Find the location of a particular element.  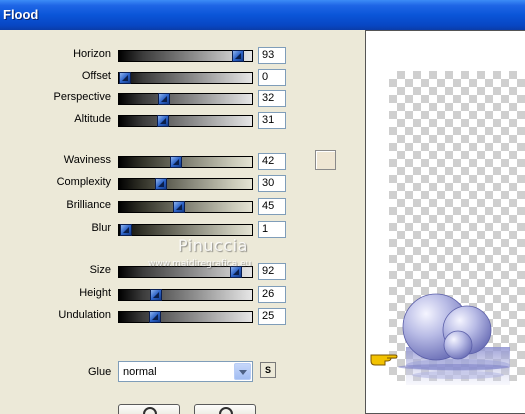

brilliance-slider is located at coordinates (185, 207).